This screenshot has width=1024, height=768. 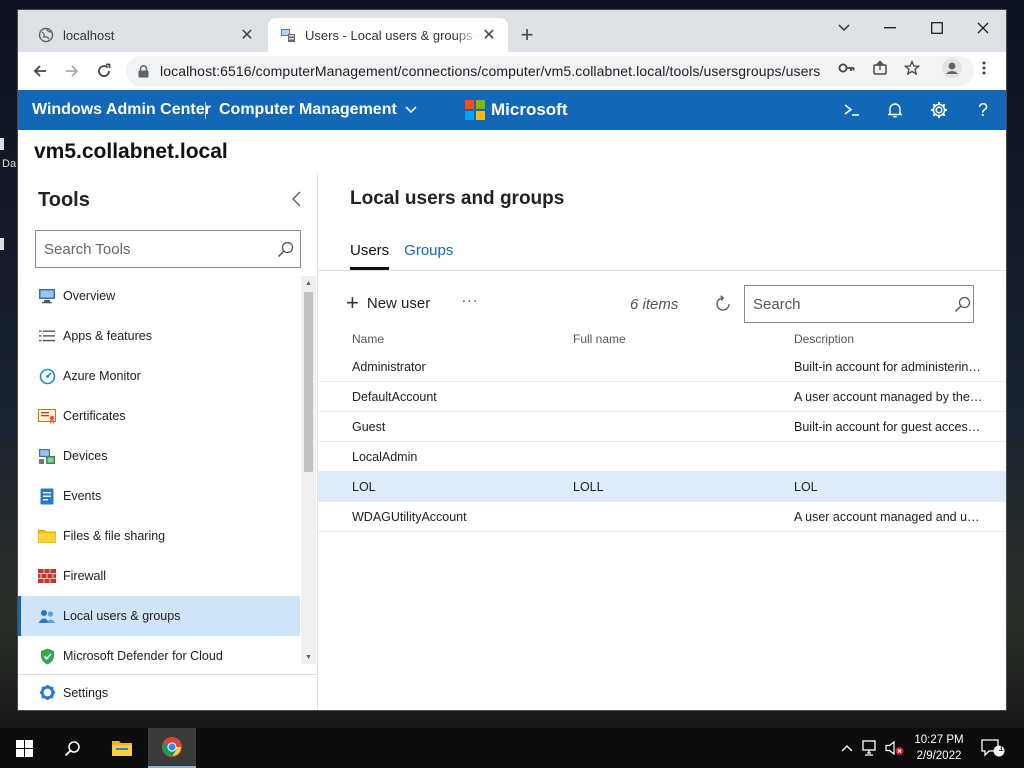 I want to click on table-header: Name Full name Description, so click(x=662, y=339).